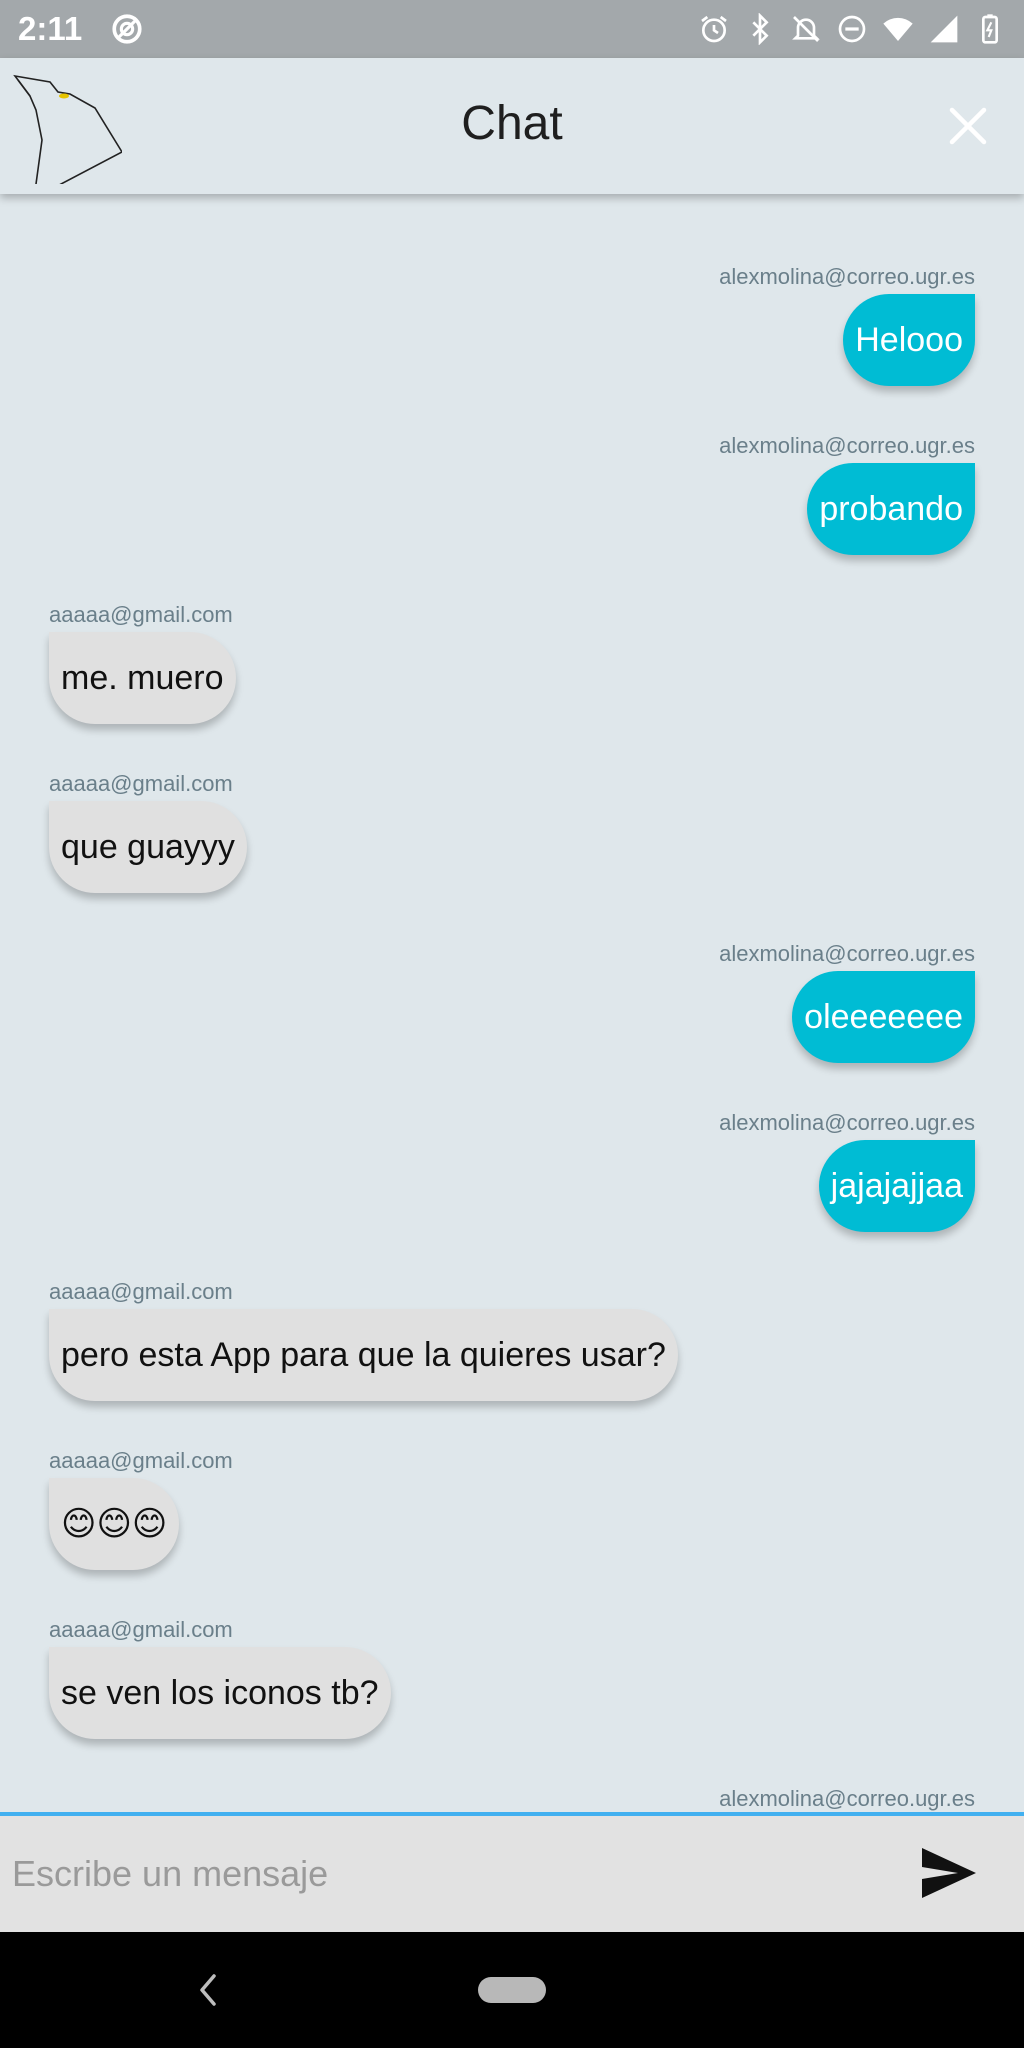 This screenshot has height=2048, width=1024. What do you see at coordinates (148, 847) in the screenshot?
I see `message-bubble: que guayyy` at bounding box center [148, 847].